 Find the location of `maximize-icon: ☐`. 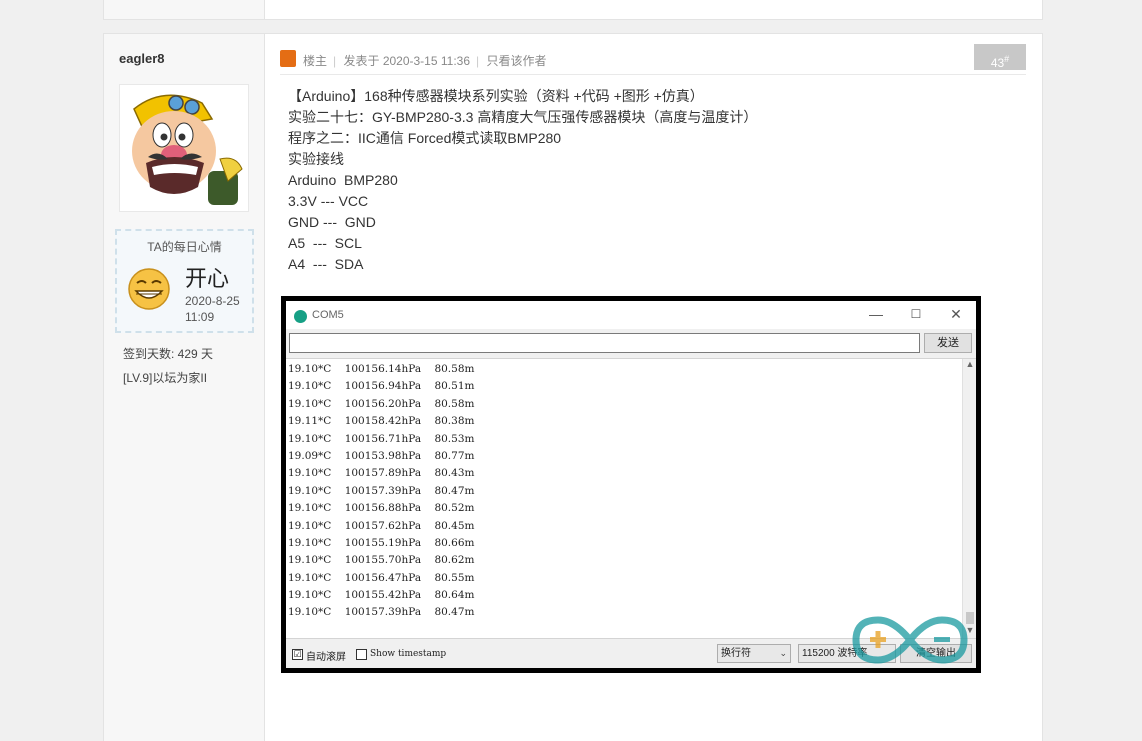

maximize-icon: ☐ is located at coordinates (916, 314).